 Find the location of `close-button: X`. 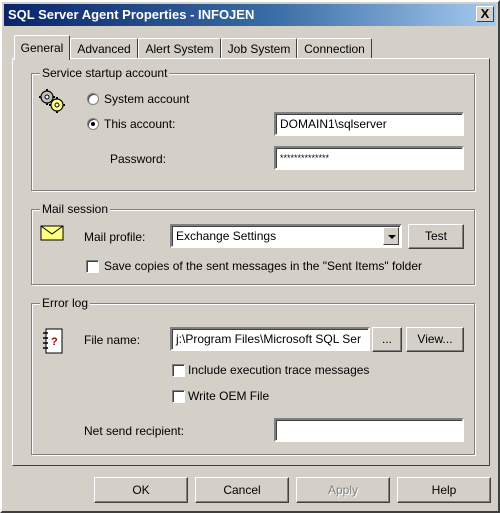

close-button: X is located at coordinates (485, 14).